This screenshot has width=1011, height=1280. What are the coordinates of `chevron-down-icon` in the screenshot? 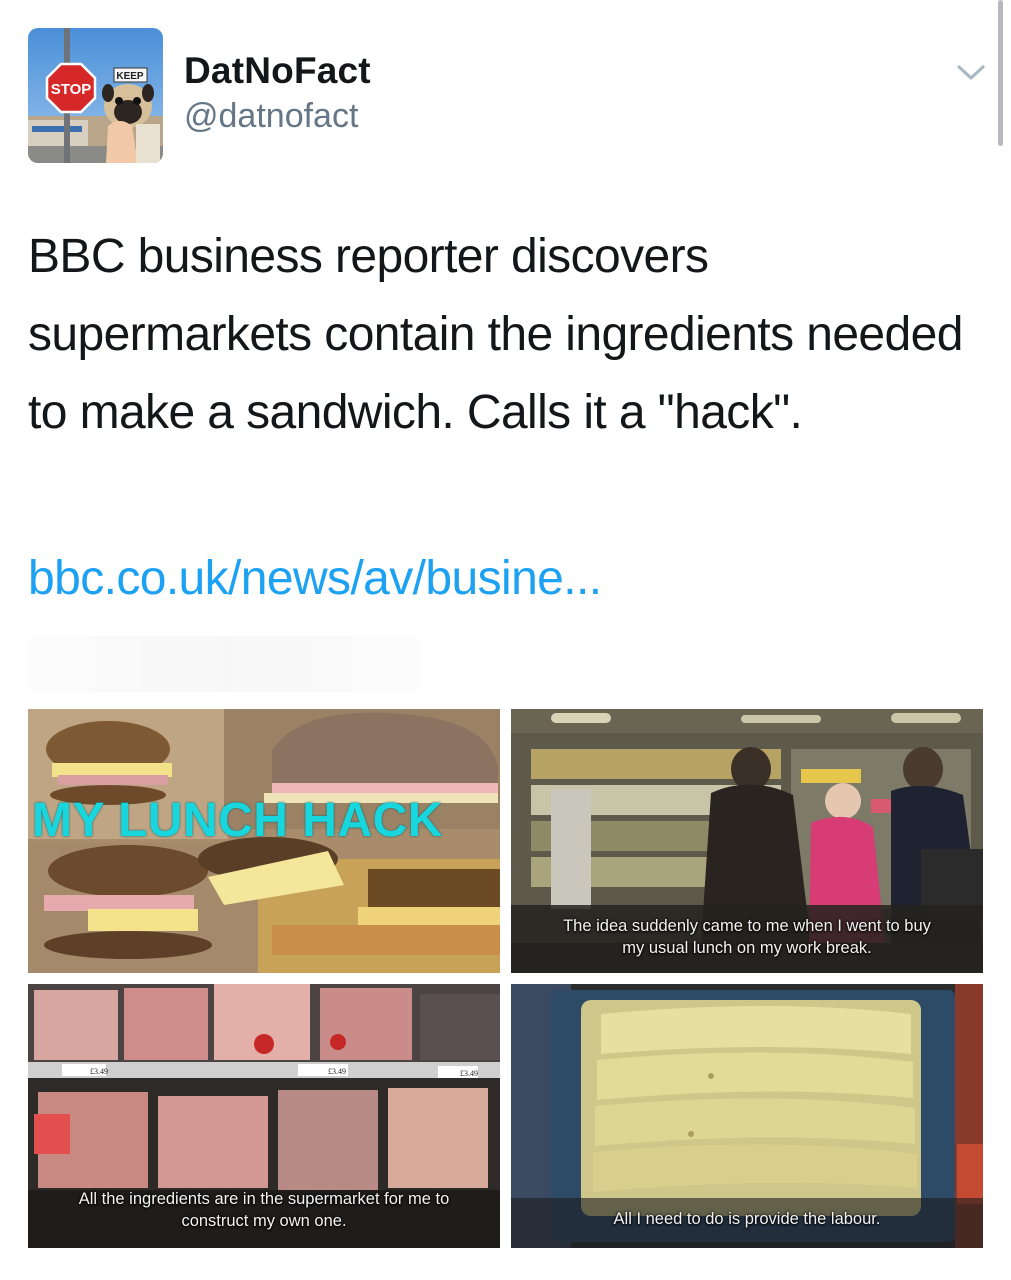 It's located at (971, 73).